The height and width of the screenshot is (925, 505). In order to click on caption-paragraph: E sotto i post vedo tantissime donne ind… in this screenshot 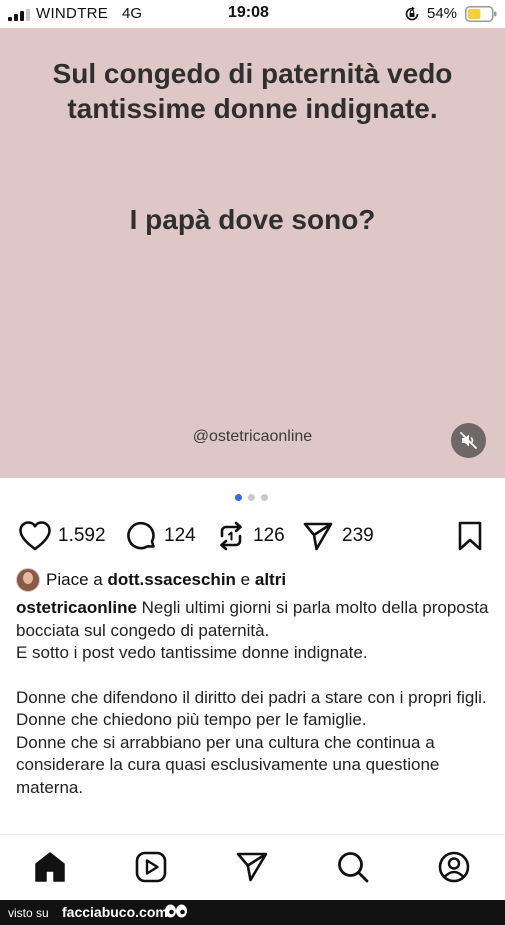, I will do `click(192, 652)`.